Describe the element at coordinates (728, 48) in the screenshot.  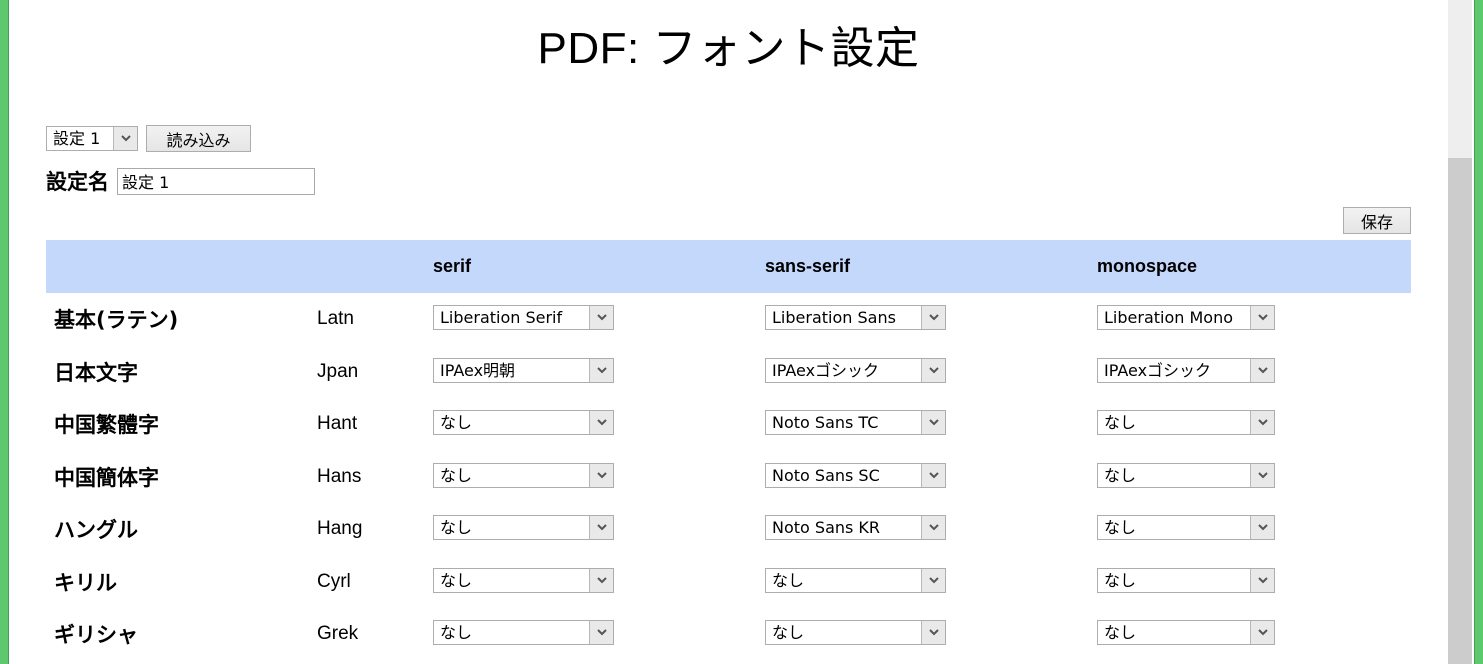
I see `page-title: PDF: フォント設定` at that location.